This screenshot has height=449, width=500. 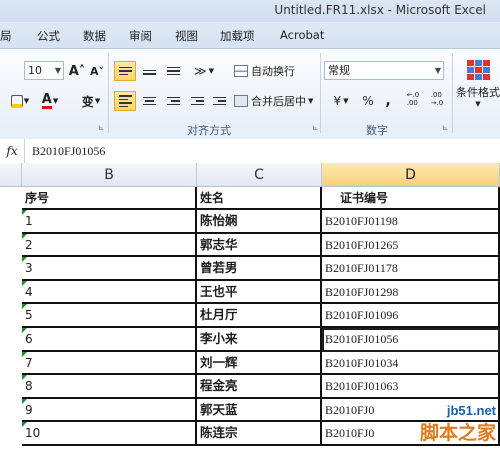 I want to click on number-format-select: 常规 ▼, so click(x=384, y=70).